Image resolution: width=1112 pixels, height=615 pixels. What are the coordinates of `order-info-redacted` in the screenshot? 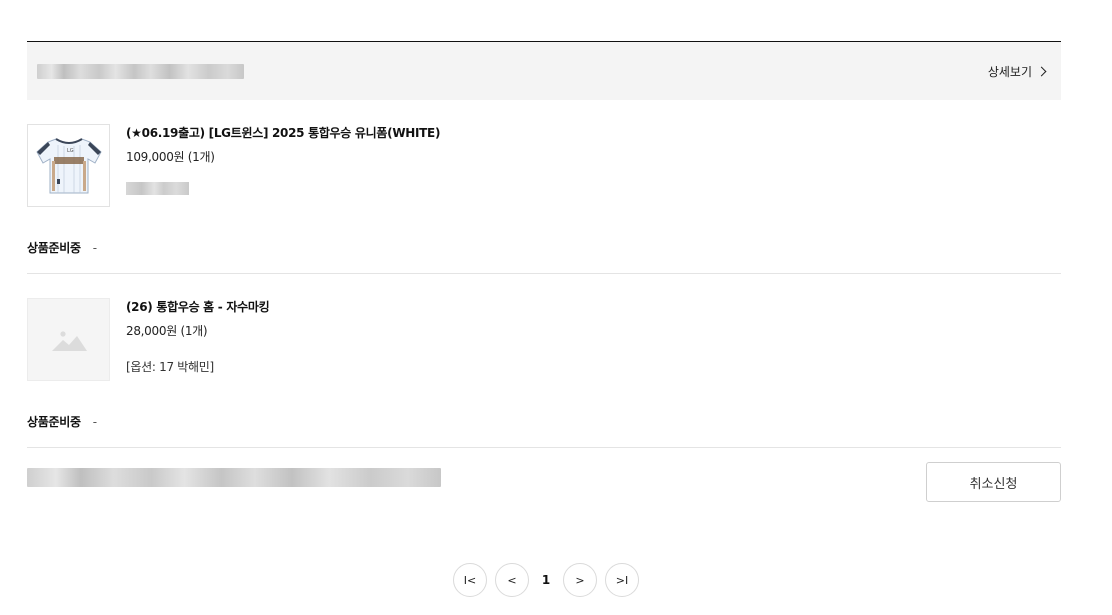 It's located at (140, 71).